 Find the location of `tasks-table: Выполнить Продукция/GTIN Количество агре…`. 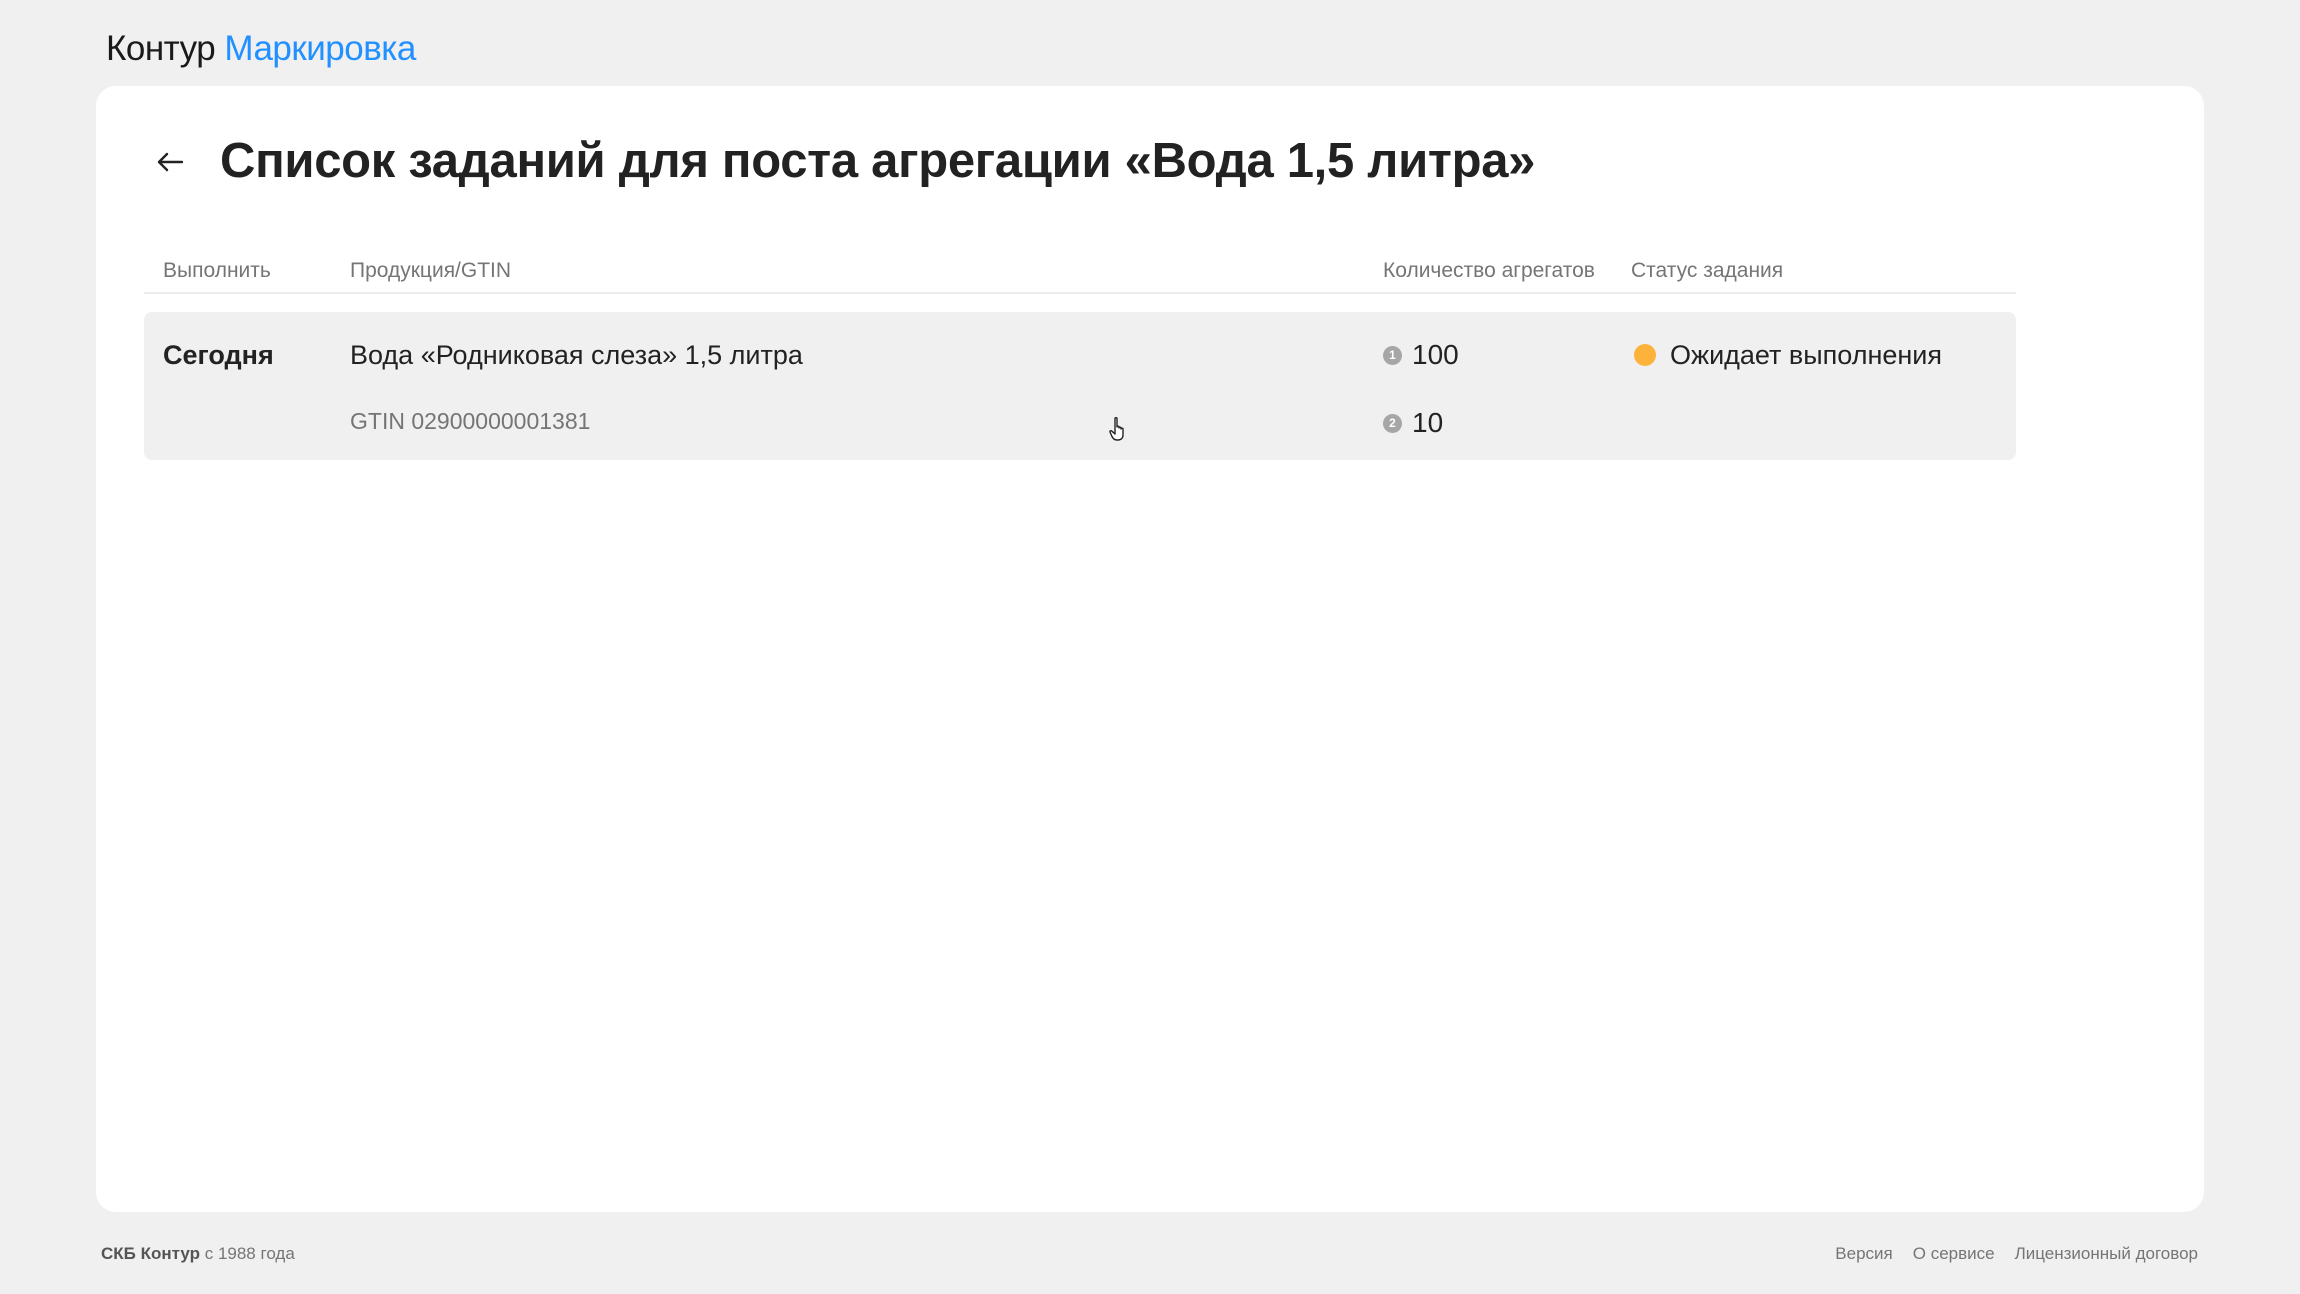

tasks-table: Выполнить Продукция/GTIN Количество агре… is located at coordinates (1080, 354).